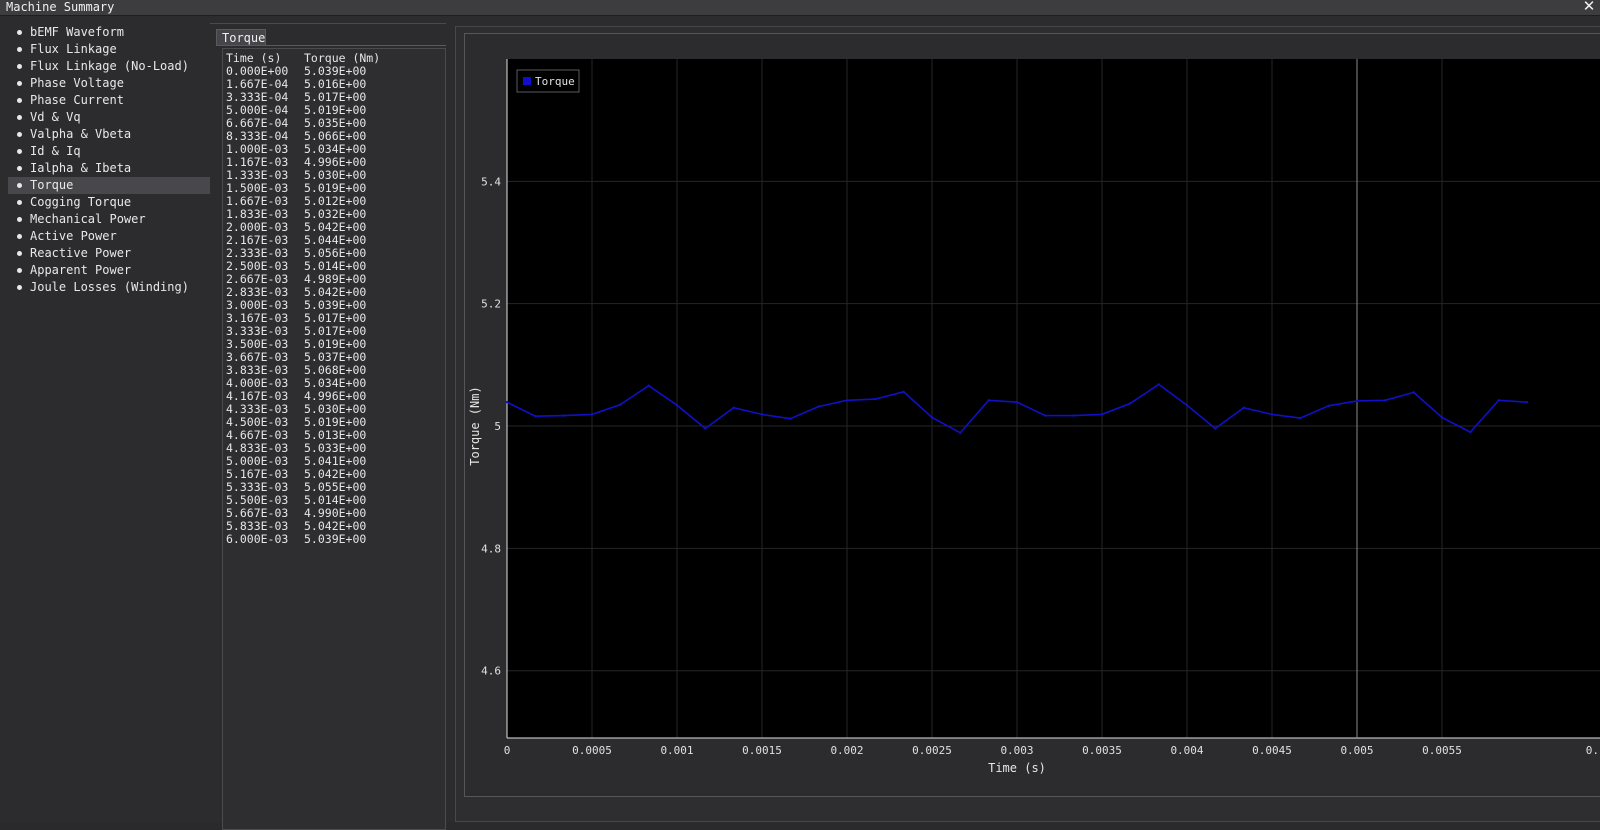  Describe the element at coordinates (762, 750) in the screenshot. I see `x-tick-label: 0.0015` at that location.